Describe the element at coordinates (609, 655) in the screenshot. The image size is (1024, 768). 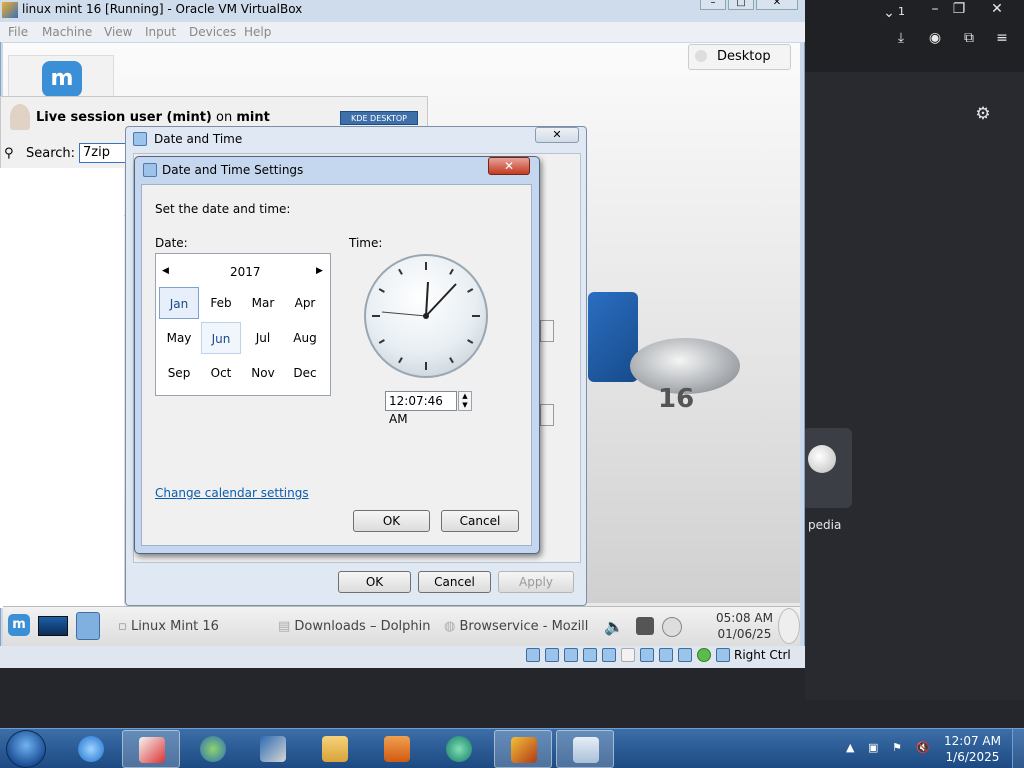
I see `usb-icon` at that location.